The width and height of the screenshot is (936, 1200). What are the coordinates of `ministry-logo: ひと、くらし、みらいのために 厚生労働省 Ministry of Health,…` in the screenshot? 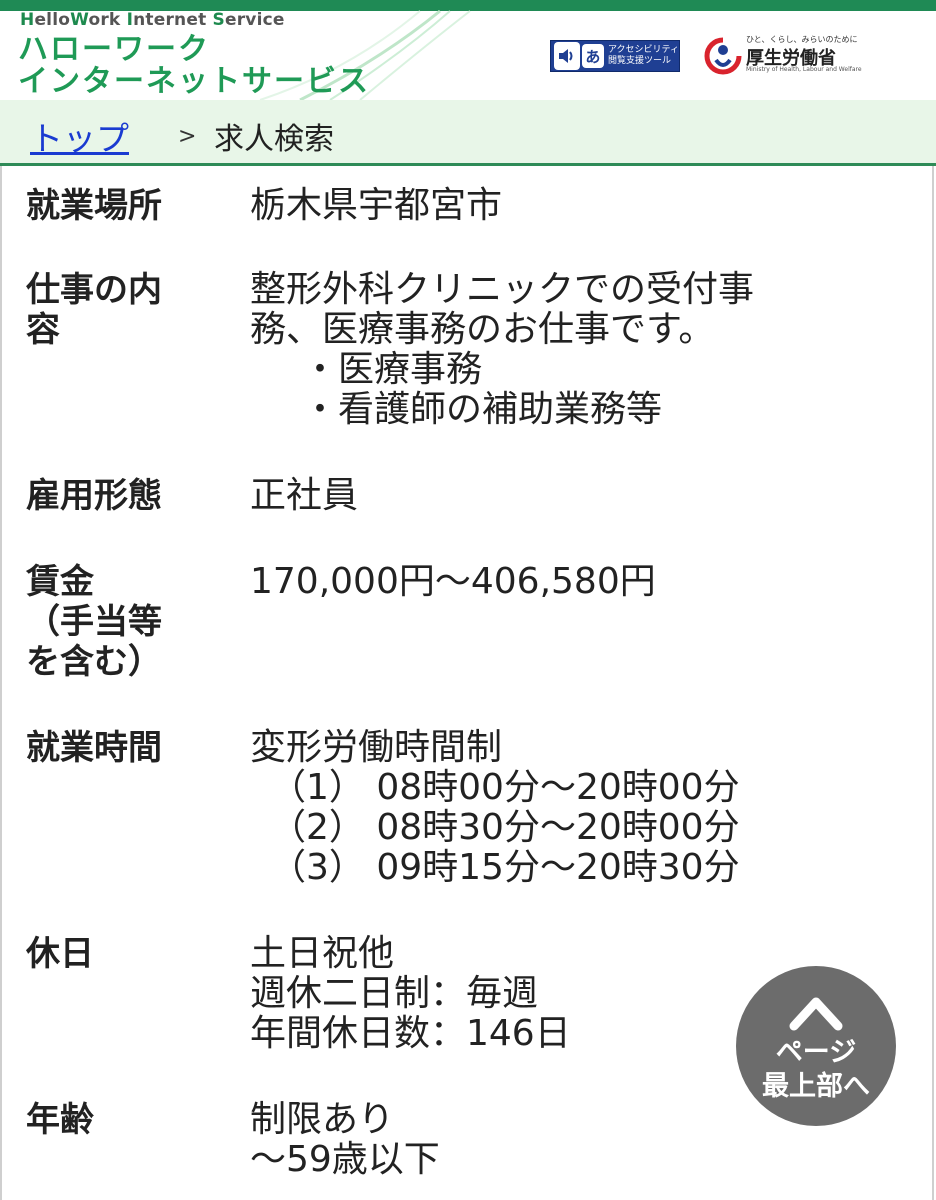 It's located at (783, 56).